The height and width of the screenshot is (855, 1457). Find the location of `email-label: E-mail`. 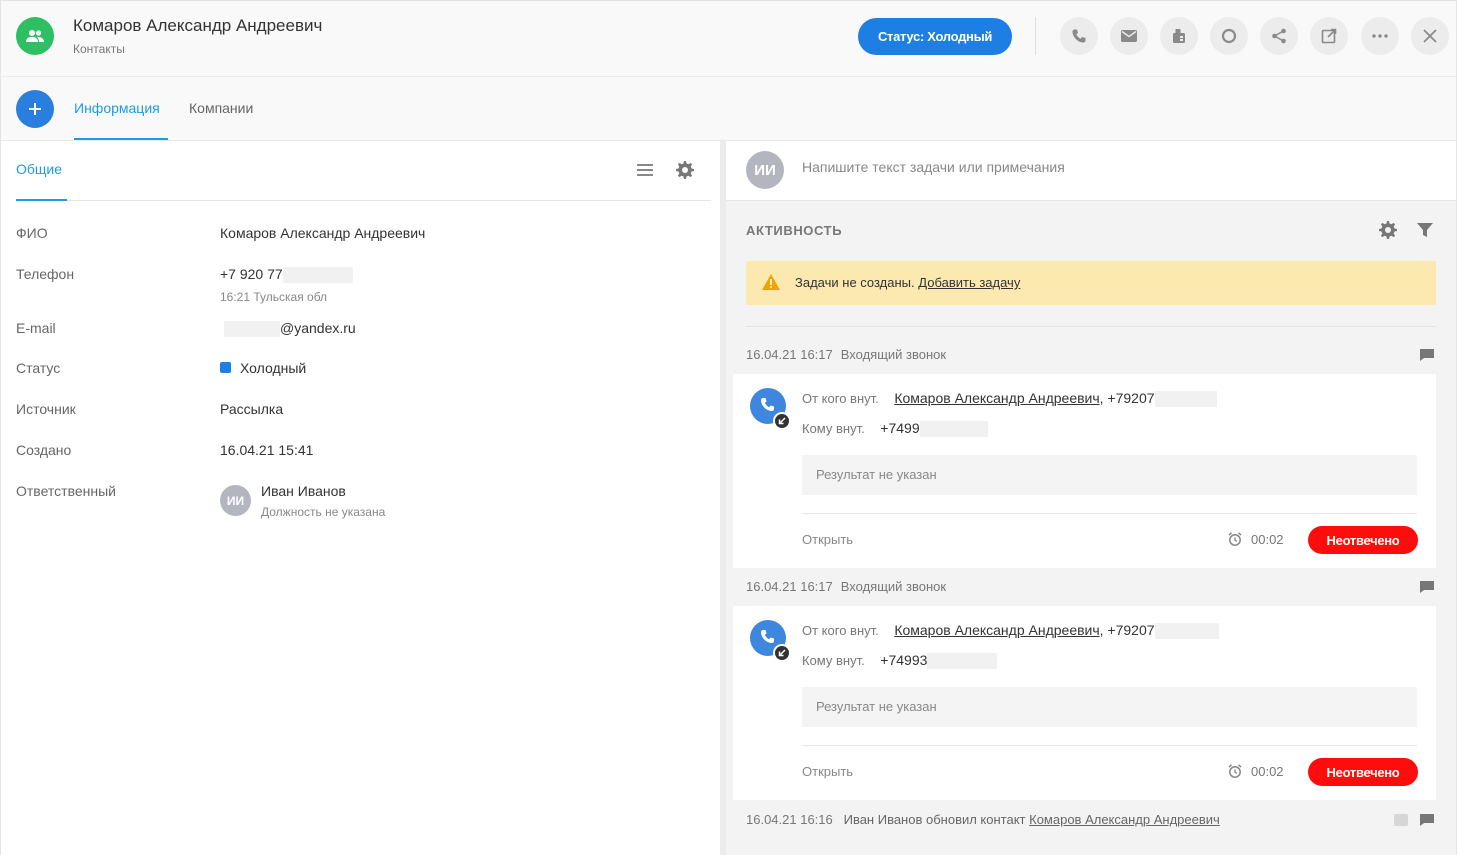

email-label: E-mail is located at coordinates (36, 328).